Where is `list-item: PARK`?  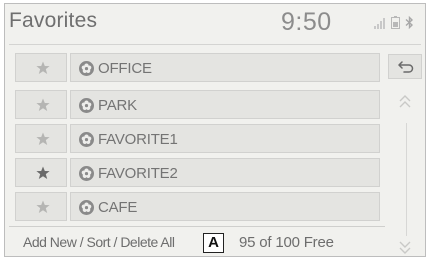 list-item: PARK is located at coordinates (197, 104).